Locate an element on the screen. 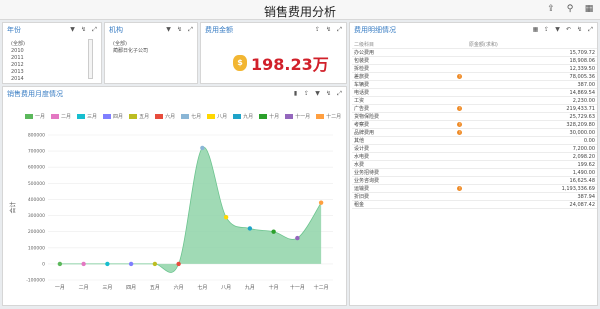 Image resolution: width=600 pixels, height=309 pixels. detail-panel-title: 费用明细情况 is located at coordinates (375, 30).